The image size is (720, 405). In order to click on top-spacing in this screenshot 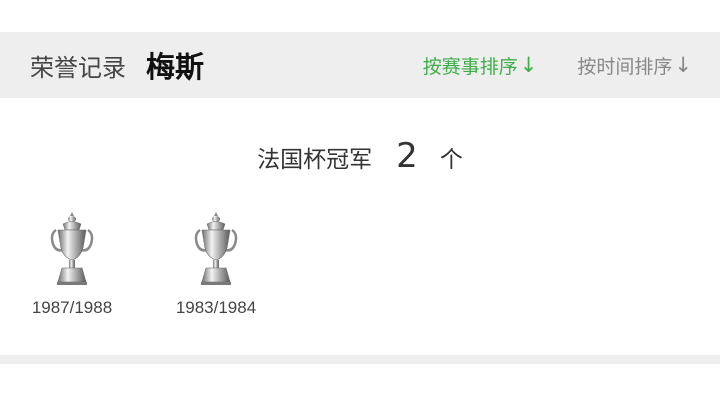, I will do `click(360, 16)`.